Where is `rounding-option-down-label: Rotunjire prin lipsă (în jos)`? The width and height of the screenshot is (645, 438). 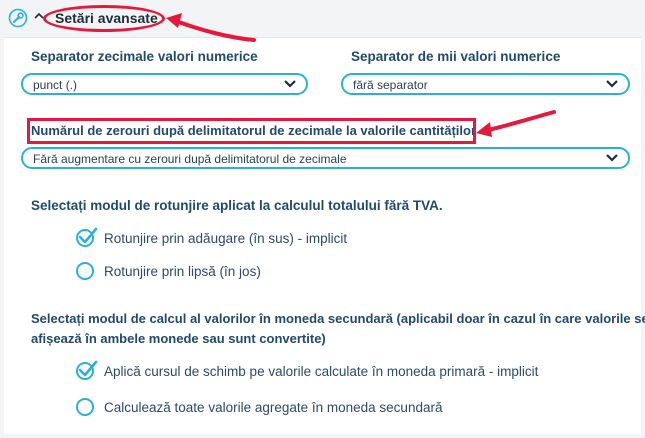
rounding-option-down-label: Rotunjire prin lipsă (în jos) is located at coordinates (182, 271).